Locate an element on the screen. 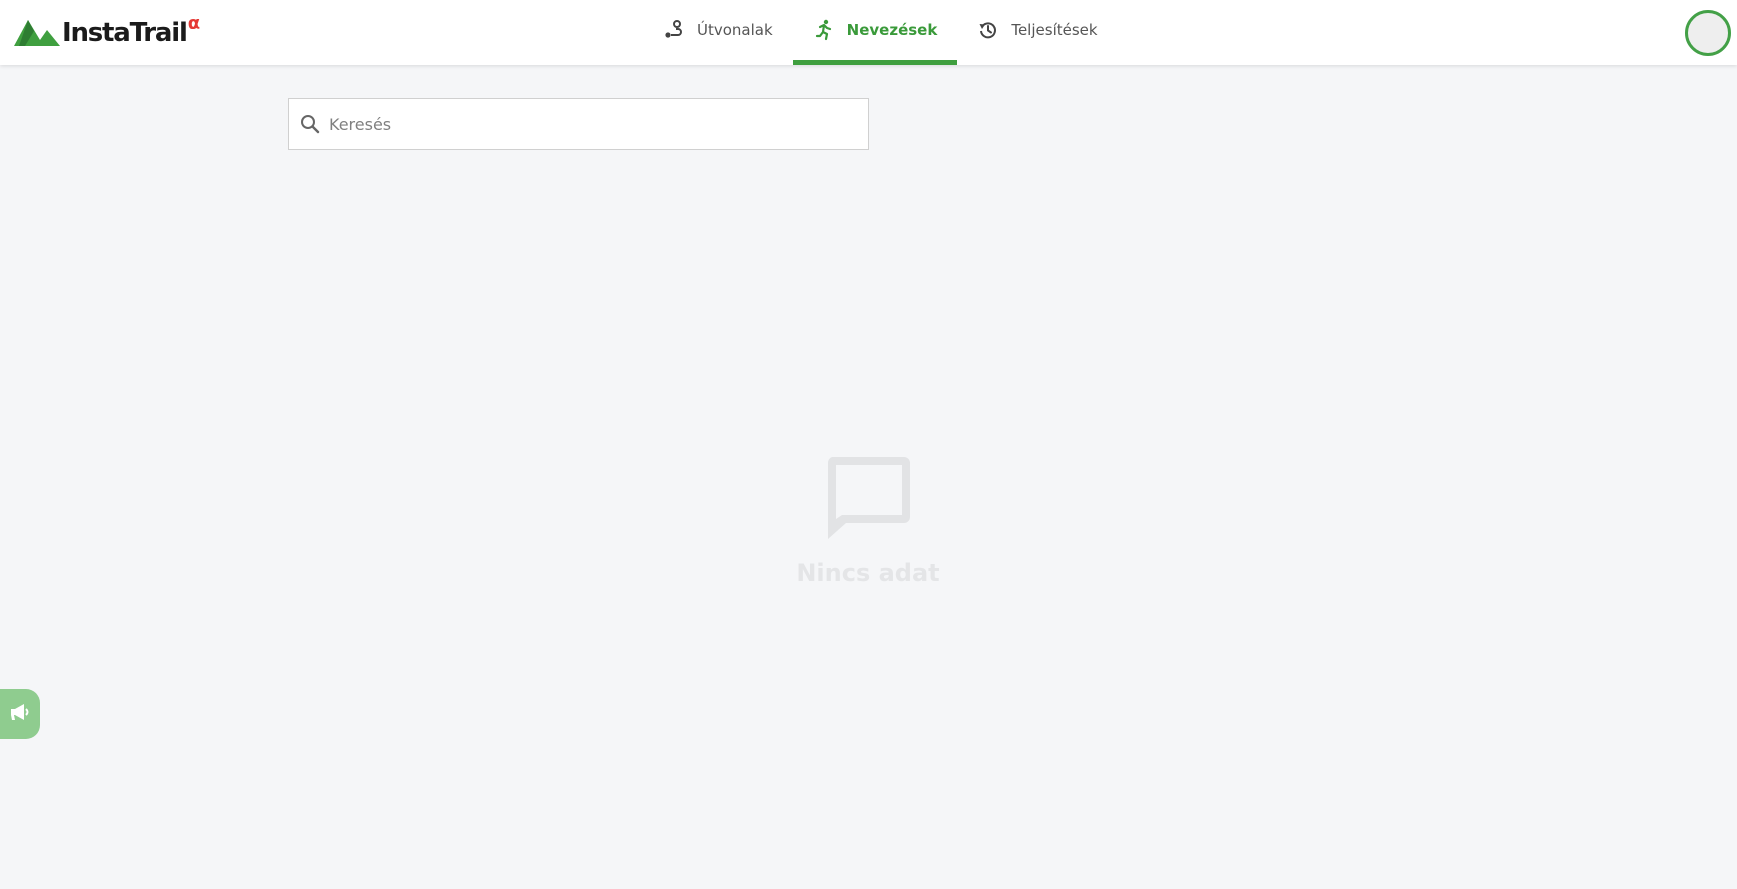  user-avatar is located at coordinates (1708, 33).